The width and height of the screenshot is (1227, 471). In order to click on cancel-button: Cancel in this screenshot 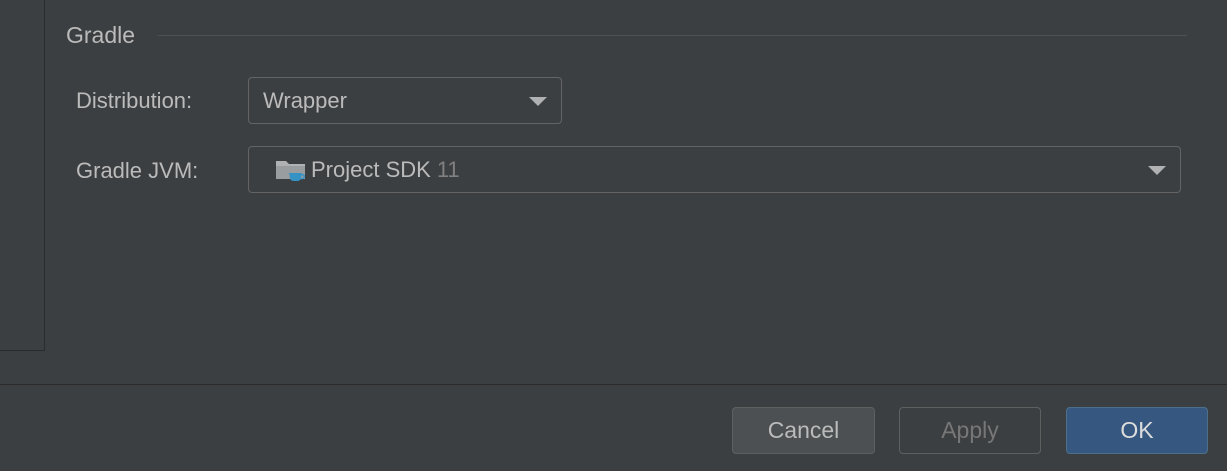, I will do `click(803, 430)`.